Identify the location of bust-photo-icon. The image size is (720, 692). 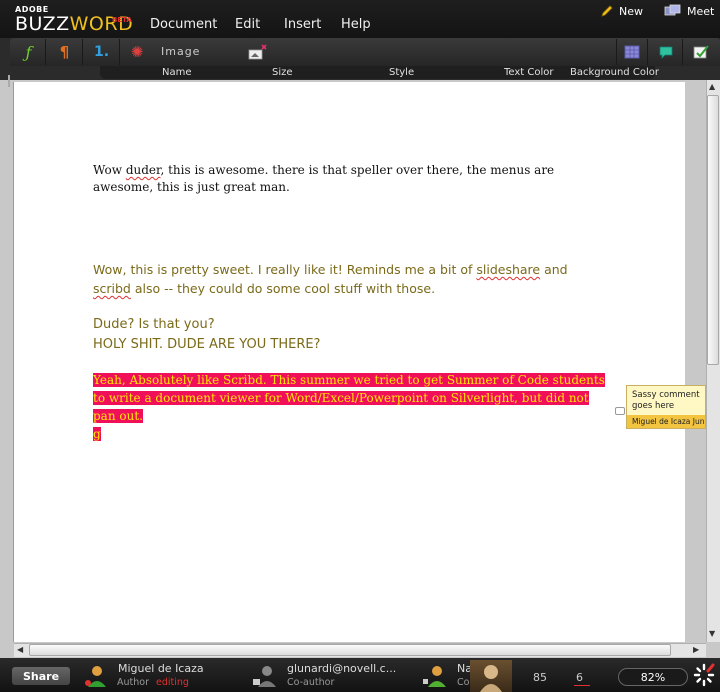
(491, 678).